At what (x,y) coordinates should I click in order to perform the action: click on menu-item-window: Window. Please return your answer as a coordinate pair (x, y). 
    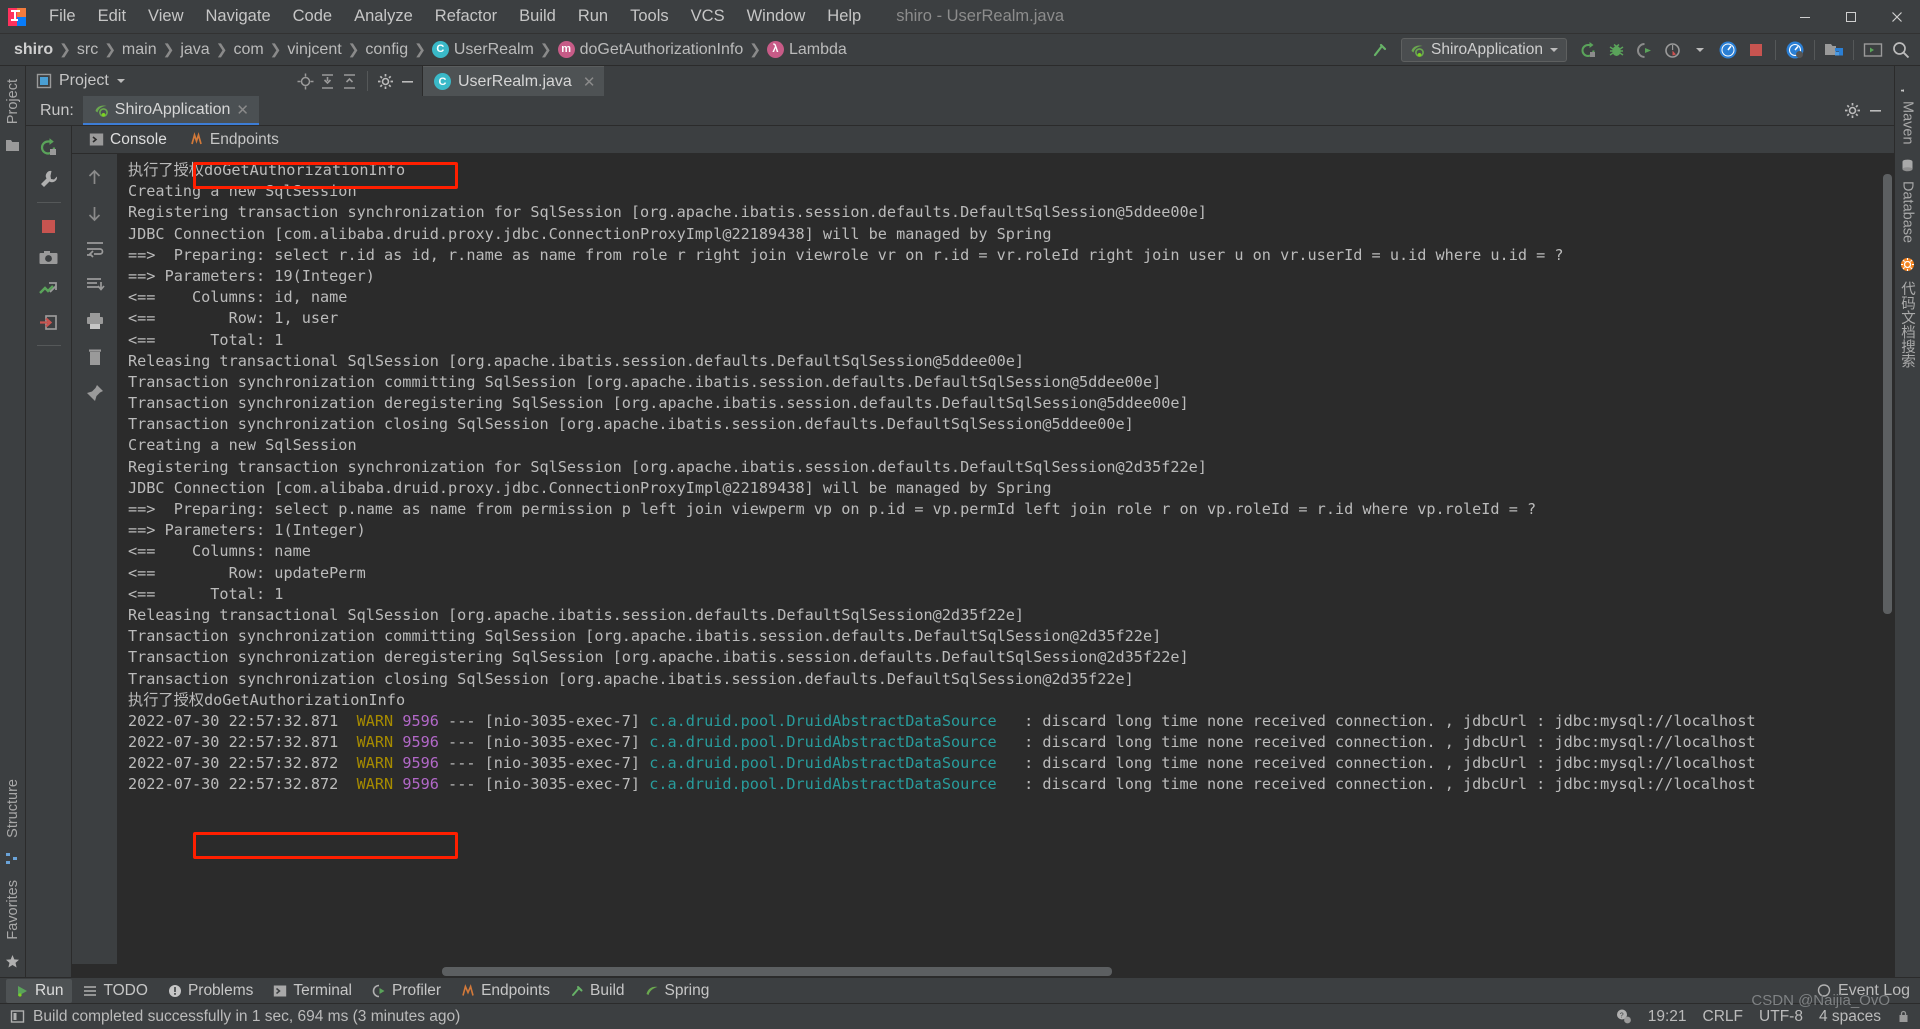
    Looking at the image, I should click on (776, 16).